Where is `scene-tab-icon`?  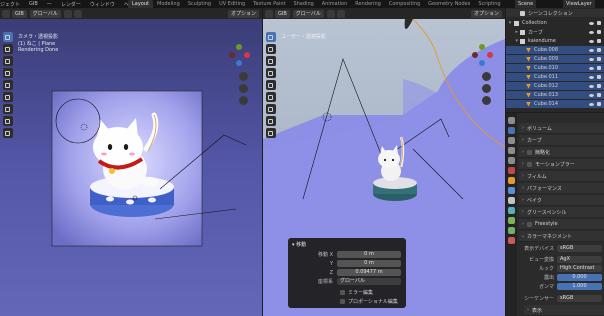
scene-tab-icon is located at coordinates (511, 160).